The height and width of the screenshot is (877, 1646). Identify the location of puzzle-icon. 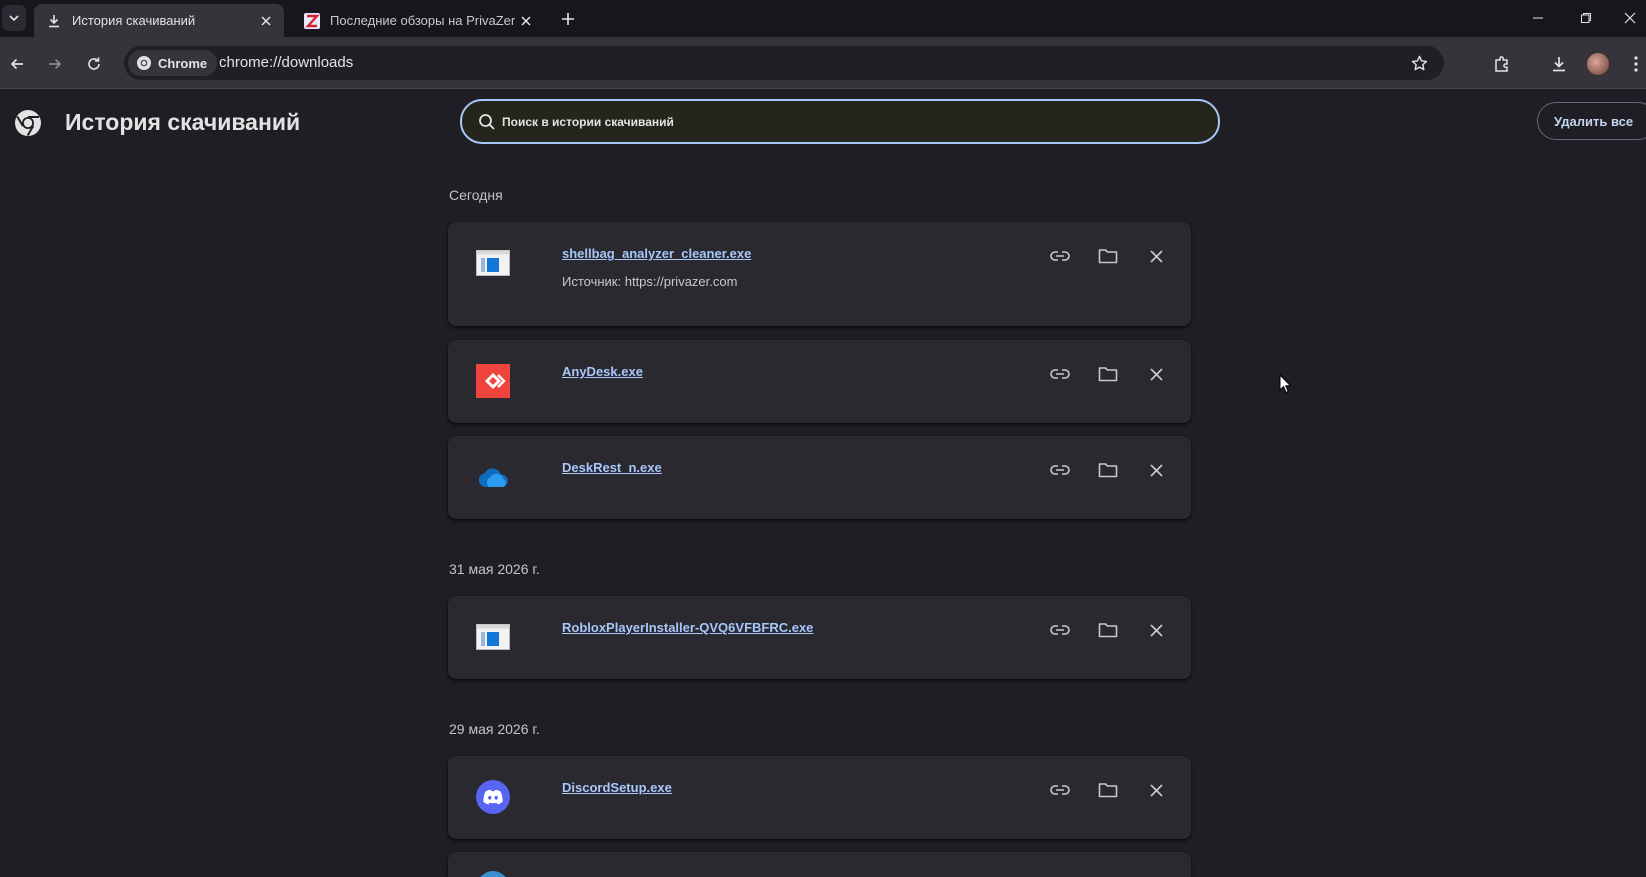
(1501, 64).